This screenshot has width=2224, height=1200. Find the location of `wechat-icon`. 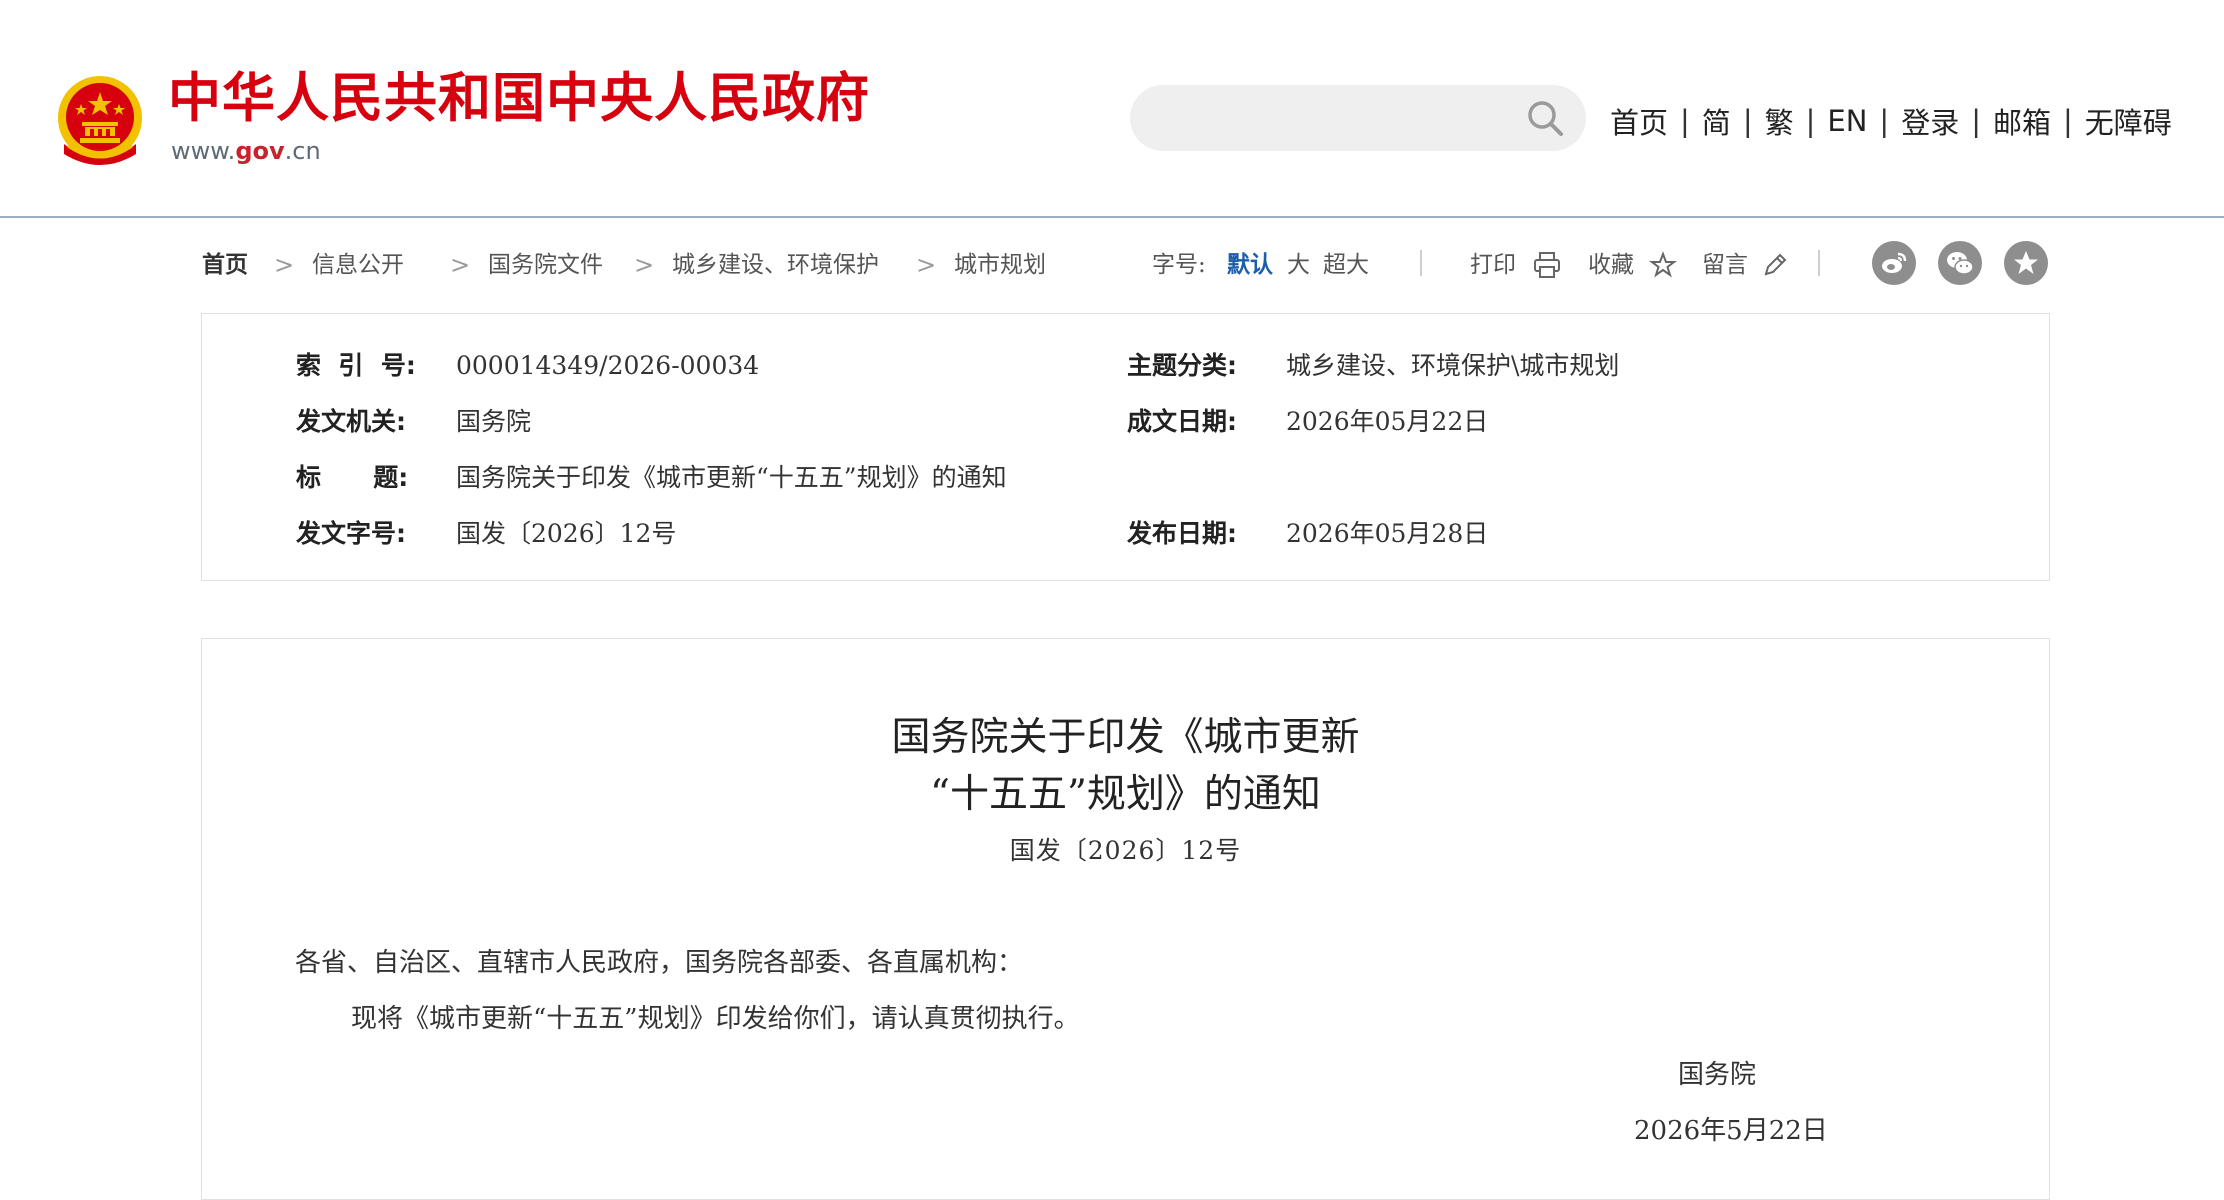

wechat-icon is located at coordinates (1960, 263).